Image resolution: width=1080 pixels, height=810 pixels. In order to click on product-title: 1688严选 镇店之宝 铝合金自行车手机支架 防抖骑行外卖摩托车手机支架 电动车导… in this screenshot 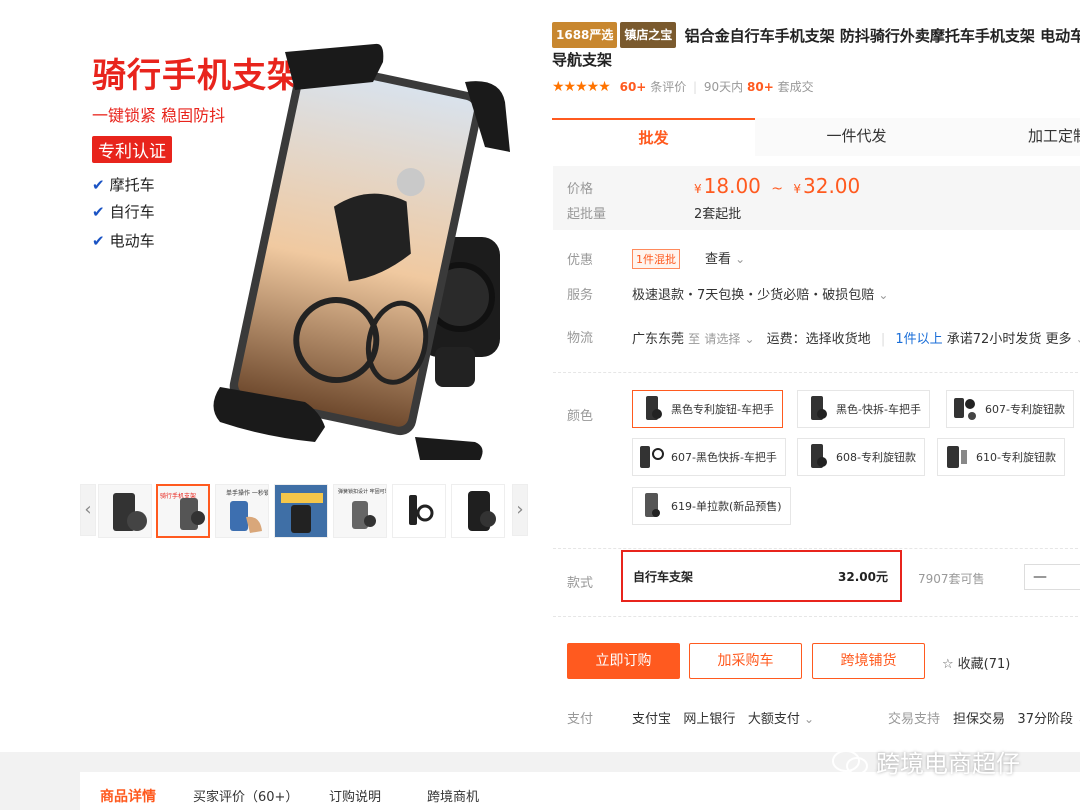, I will do `click(816, 47)`.